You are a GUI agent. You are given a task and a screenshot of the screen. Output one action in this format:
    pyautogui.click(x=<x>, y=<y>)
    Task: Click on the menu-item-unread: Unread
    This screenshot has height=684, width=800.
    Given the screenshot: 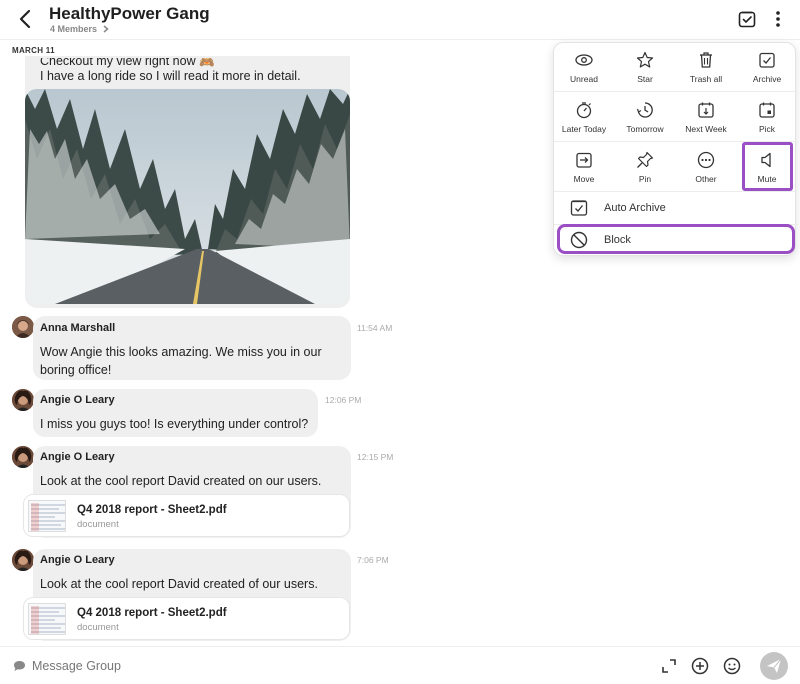 What is the action you would take?
    pyautogui.click(x=584, y=67)
    